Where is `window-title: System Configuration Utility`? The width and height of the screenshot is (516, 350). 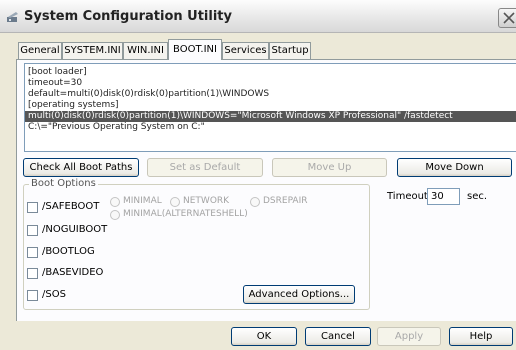 window-title: System Configuration Utility is located at coordinates (128, 16).